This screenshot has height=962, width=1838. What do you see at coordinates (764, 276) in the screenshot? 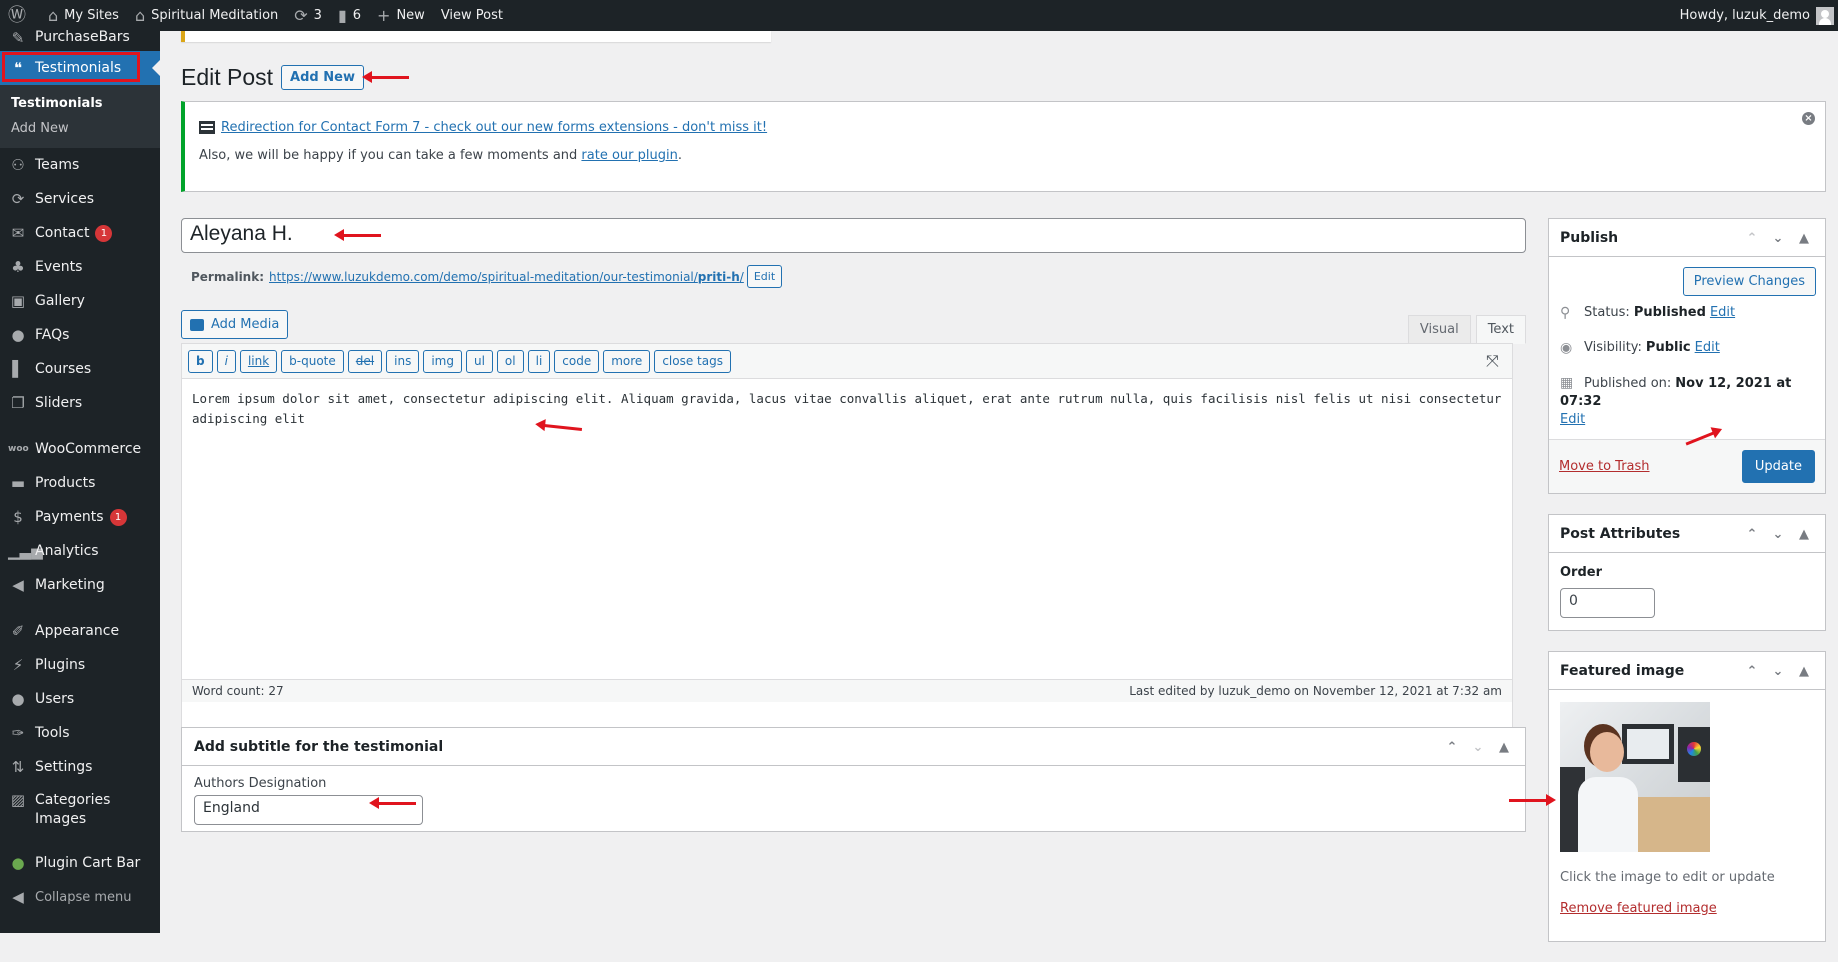
I see `permalink-edit-button: Edit` at bounding box center [764, 276].